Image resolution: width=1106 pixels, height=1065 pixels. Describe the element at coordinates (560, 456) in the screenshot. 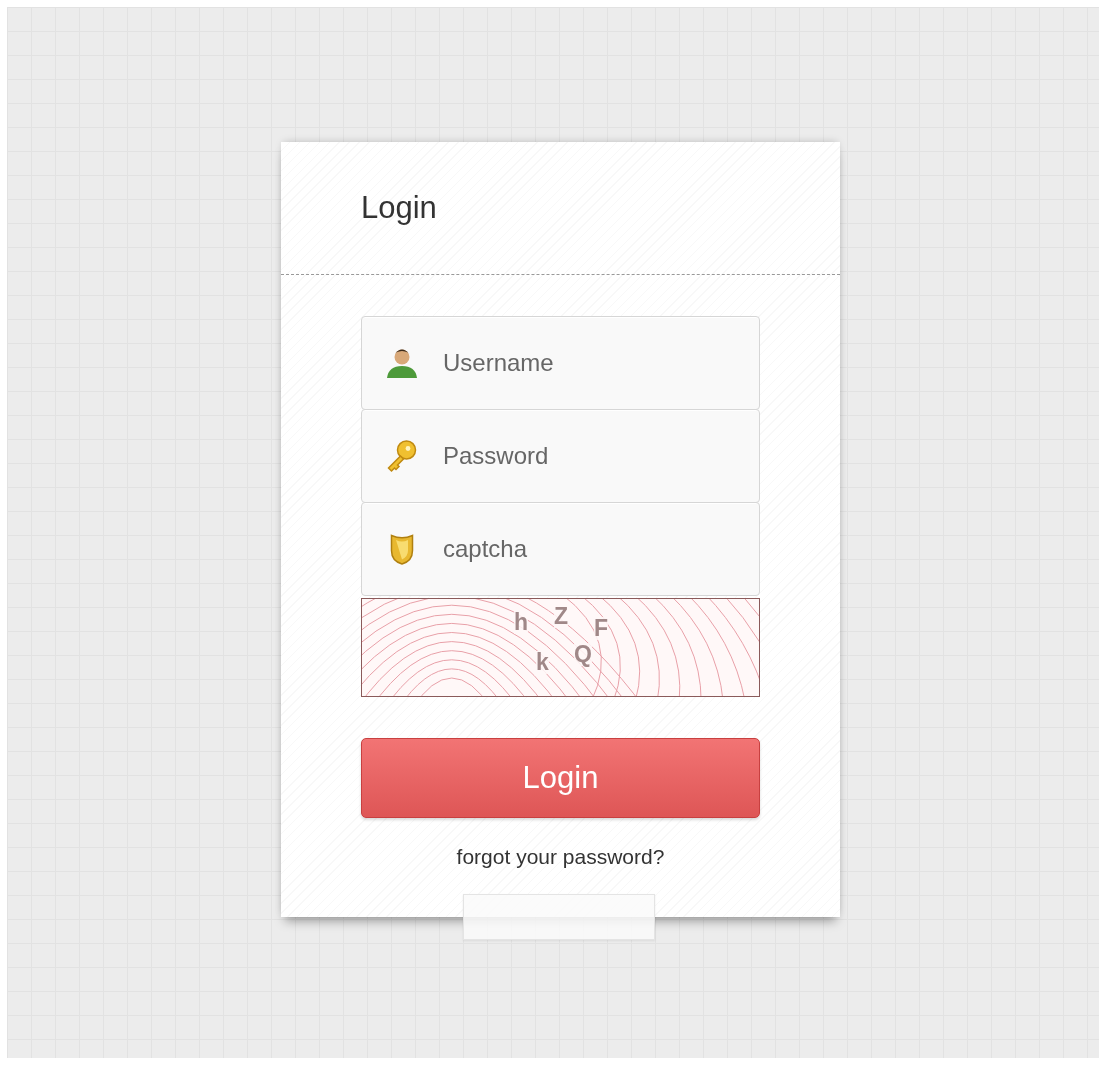

I see `input-field: Password` at that location.